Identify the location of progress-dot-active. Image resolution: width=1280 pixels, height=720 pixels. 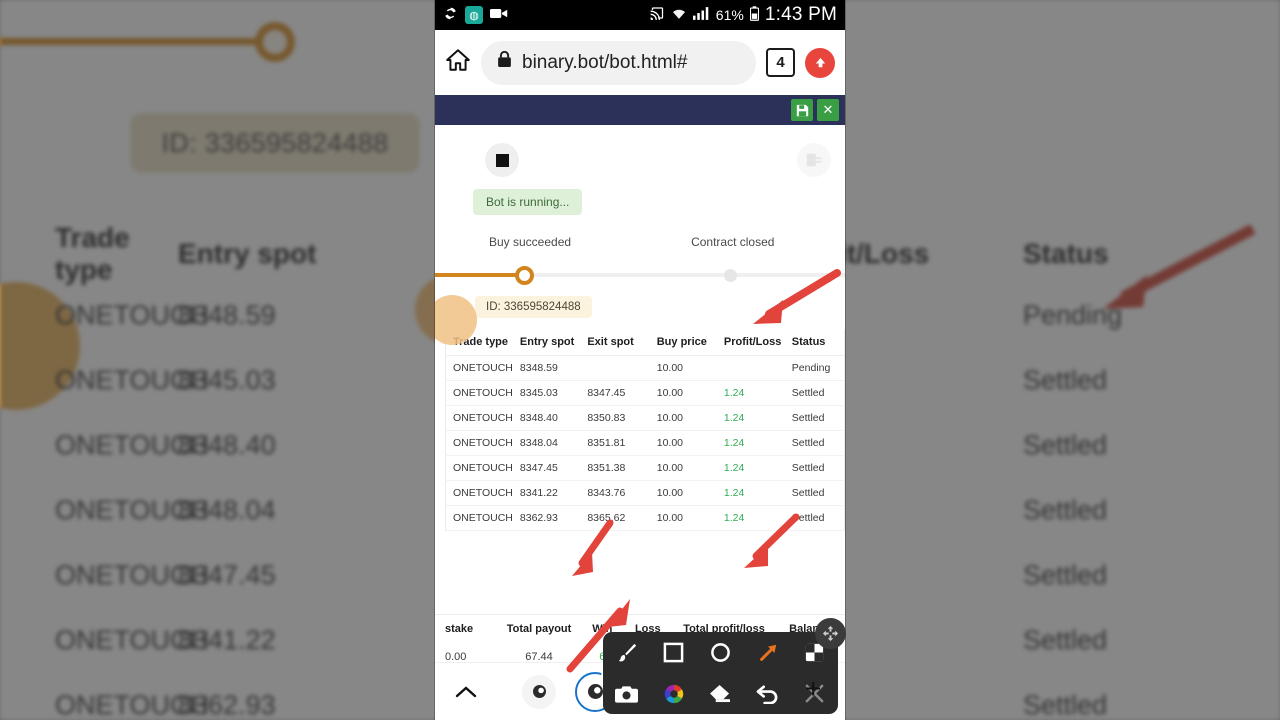
(524, 275).